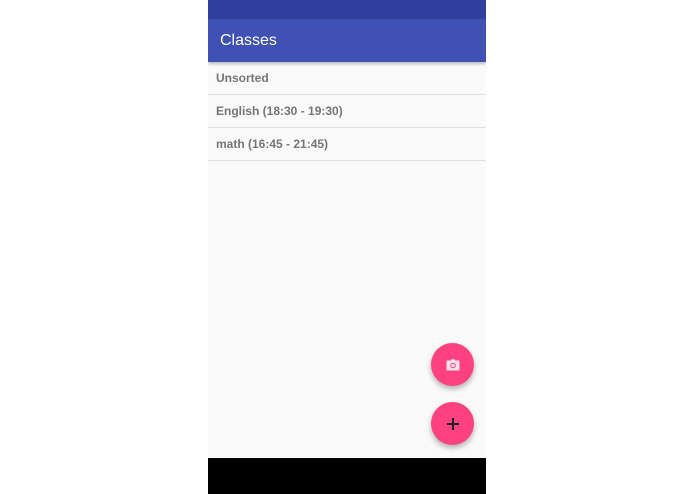 This screenshot has height=494, width=695. I want to click on navigation-bar, so click(347, 476).